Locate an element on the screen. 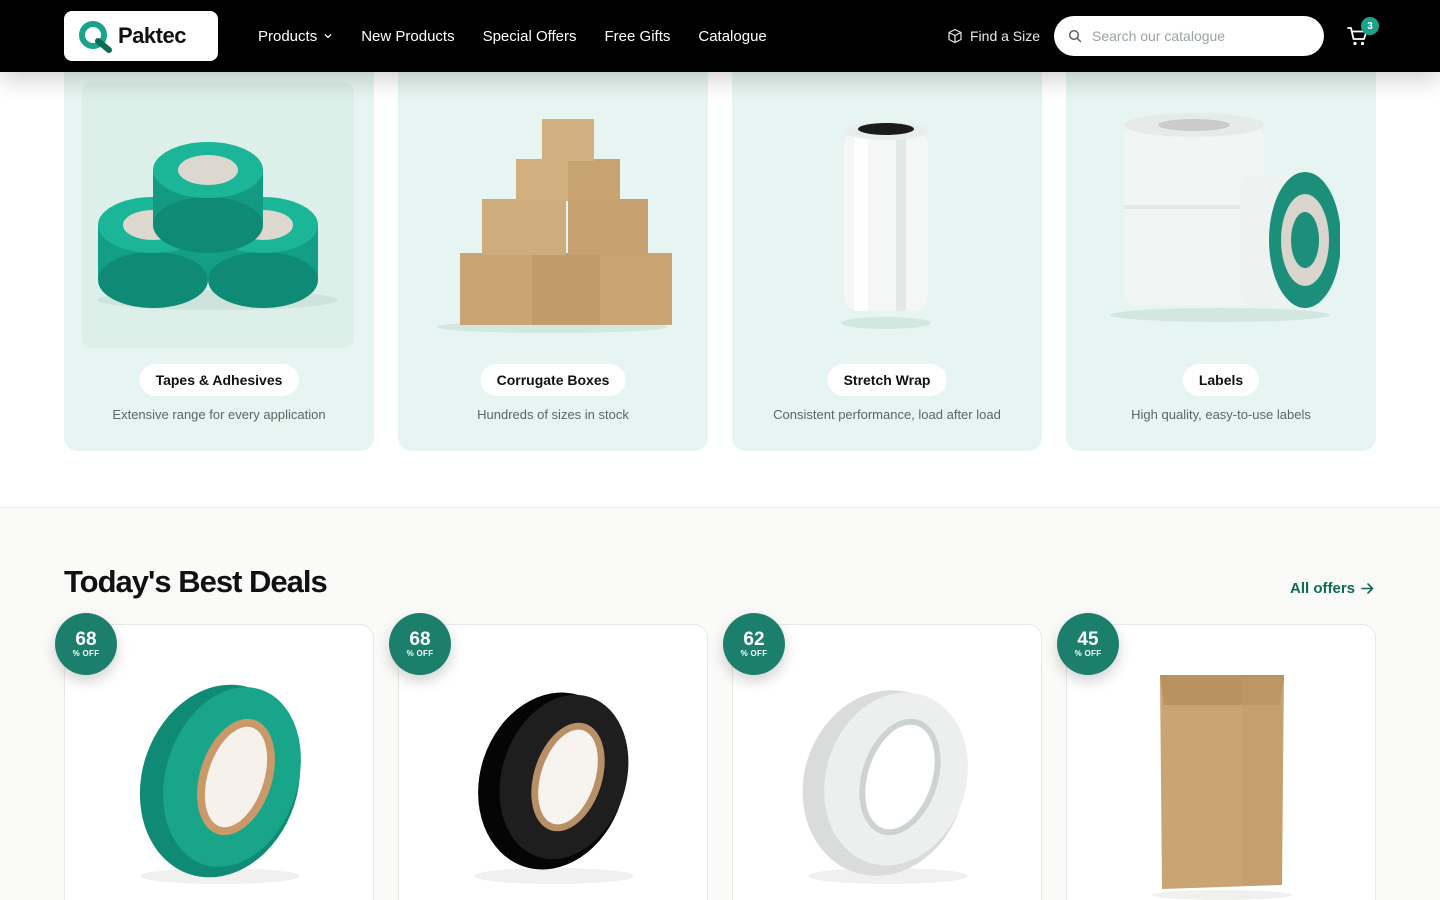 The height and width of the screenshot is (900, 1440). brand-logo: Paktec is located at coordinates (141, 36).